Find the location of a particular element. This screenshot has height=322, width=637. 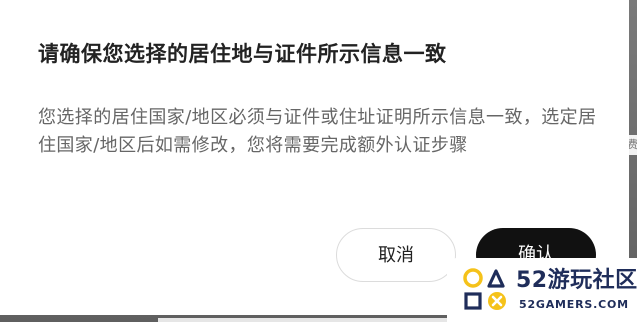

watermark-logo-badge: 52游玩社区 52GAMERS.COM is located at coordinates (542, 290).